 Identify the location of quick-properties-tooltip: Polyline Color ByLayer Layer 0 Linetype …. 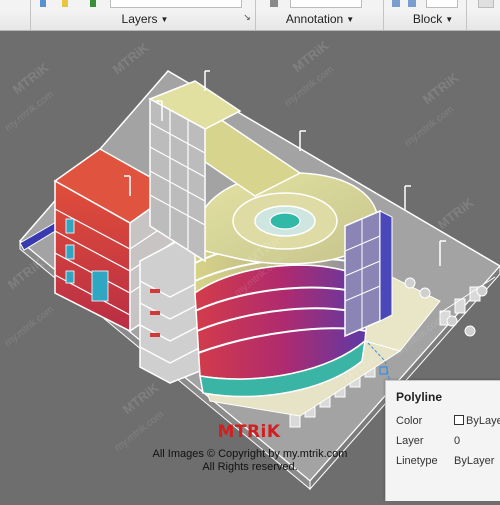
(442, 440).